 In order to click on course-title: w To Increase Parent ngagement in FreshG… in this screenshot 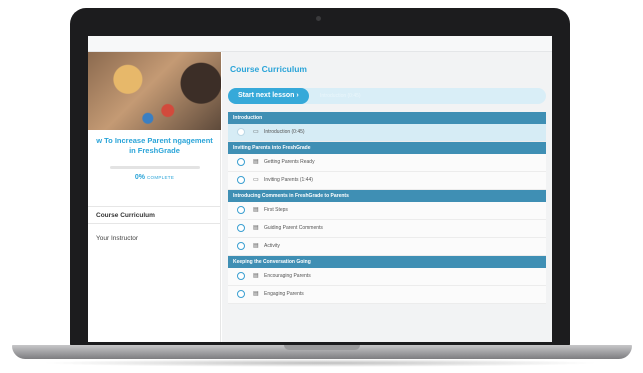, I will do `click(154, 145)`.